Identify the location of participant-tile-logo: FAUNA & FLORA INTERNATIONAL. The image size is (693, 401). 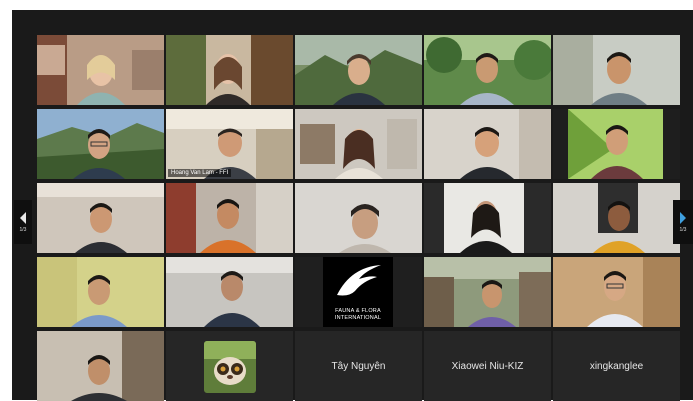
(358, 292).